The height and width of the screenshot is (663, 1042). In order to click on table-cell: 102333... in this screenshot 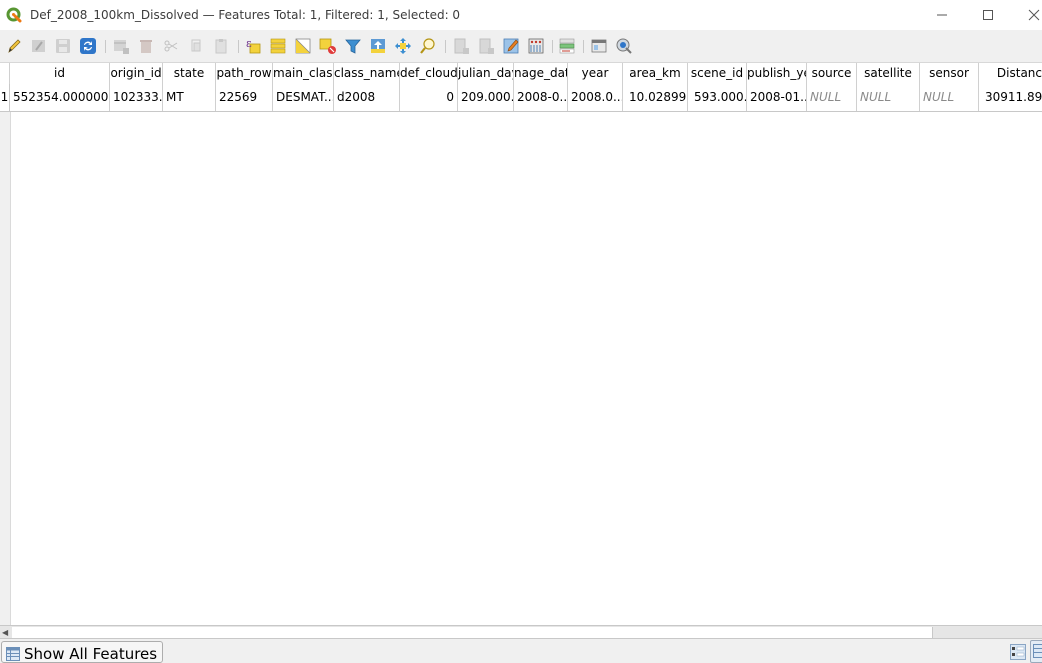, I will do `click(136, 97)`.